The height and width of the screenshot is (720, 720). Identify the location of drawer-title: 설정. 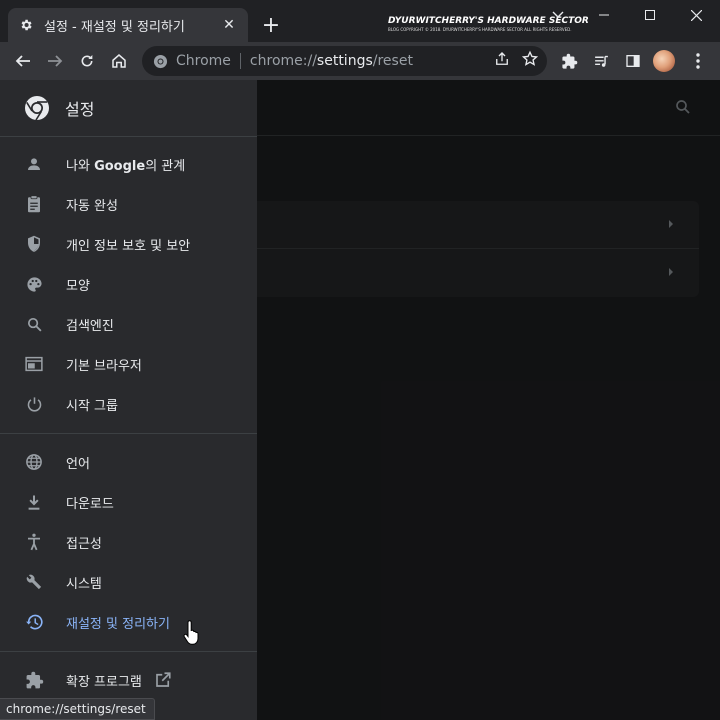
(80, 109).